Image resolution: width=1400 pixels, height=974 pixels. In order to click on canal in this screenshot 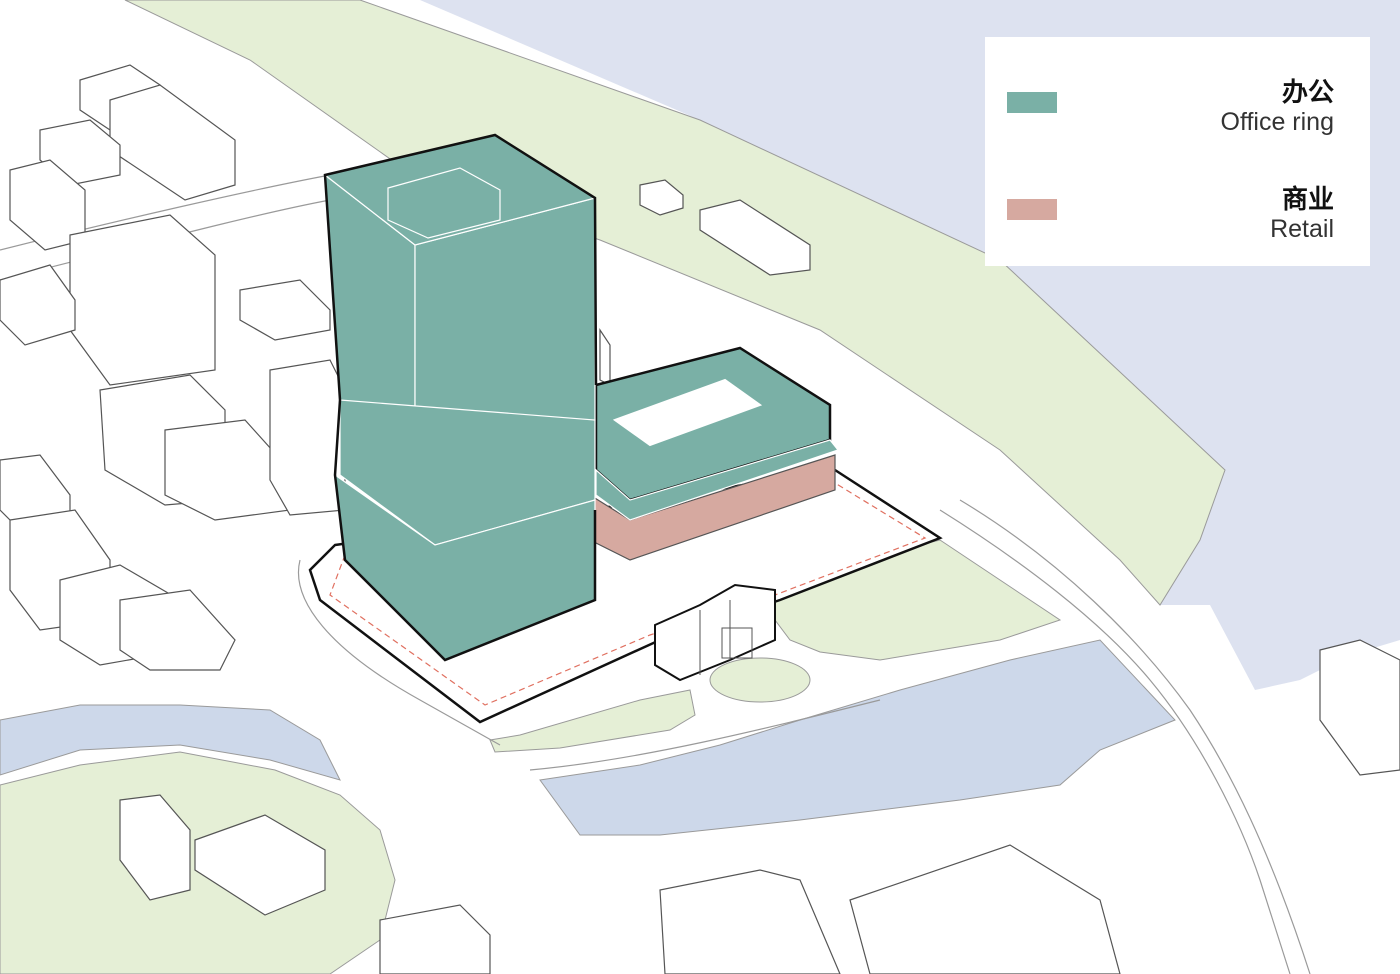, I will do `click(857, 737)`.